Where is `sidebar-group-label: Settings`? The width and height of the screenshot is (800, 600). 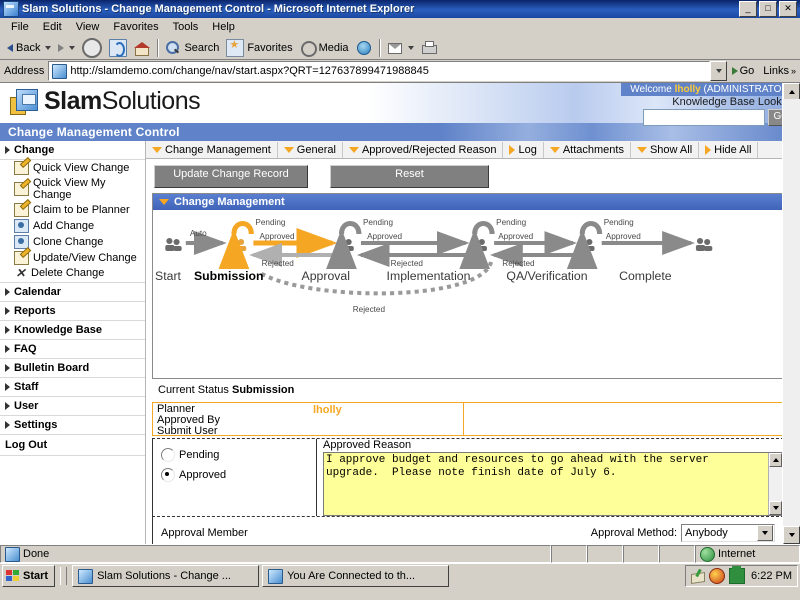
sidebar-group-label: Settings is located at coordinates (36, 425).